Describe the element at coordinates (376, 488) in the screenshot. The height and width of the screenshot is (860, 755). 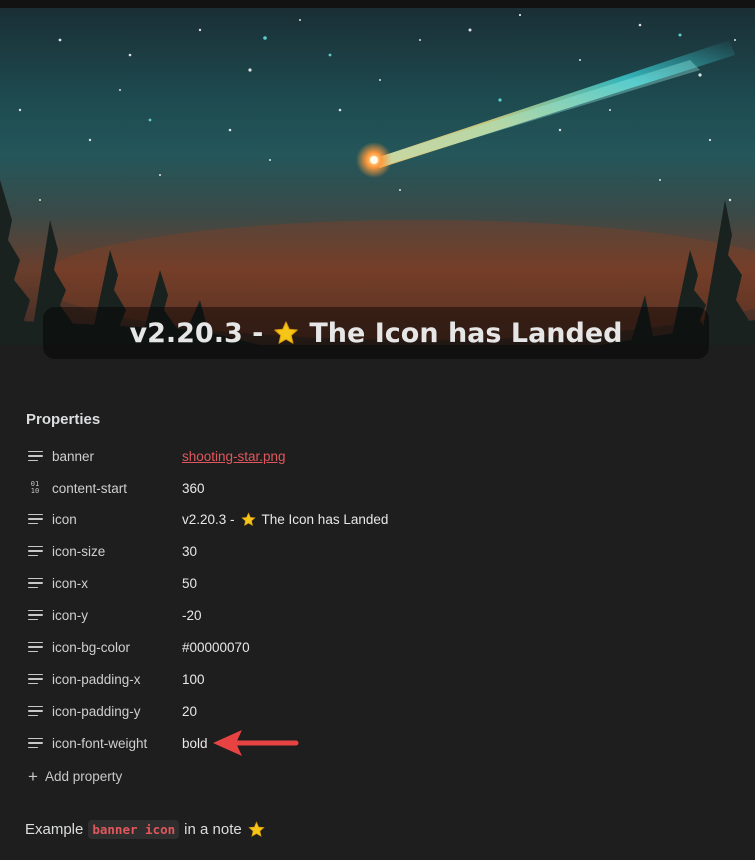
I see `property-row-content-start: 01 10 content-start 360` at that location.